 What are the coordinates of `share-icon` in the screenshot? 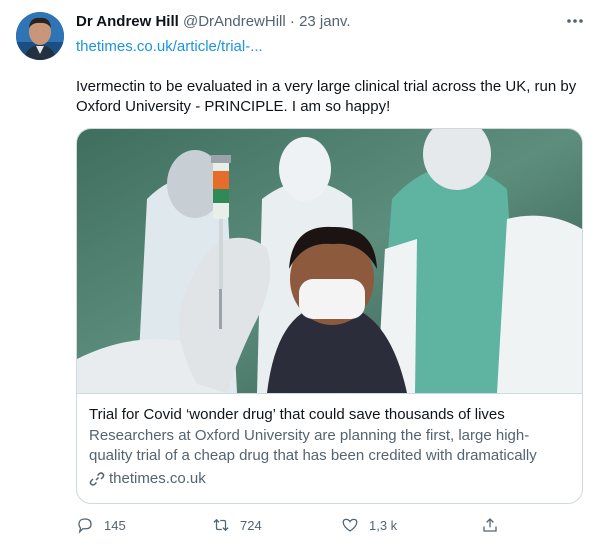 It's located at (490, 525).